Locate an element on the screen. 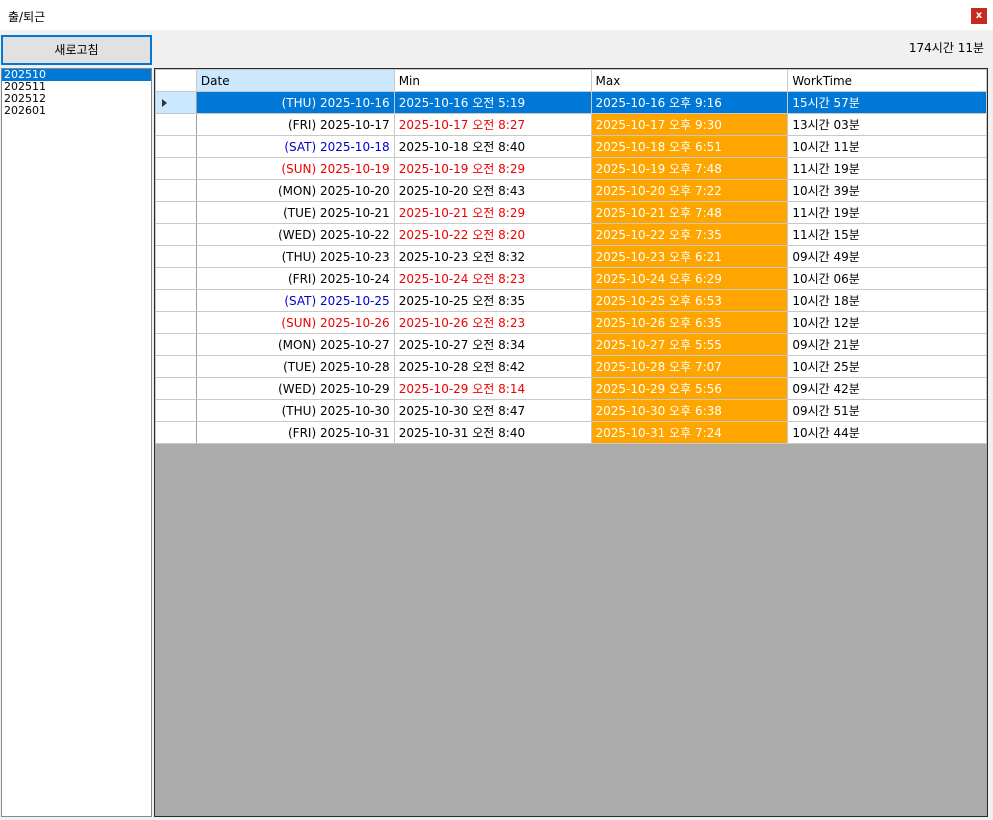  date-cell: (FRI) 2025-10-17 is located at coordinates (295, 124).